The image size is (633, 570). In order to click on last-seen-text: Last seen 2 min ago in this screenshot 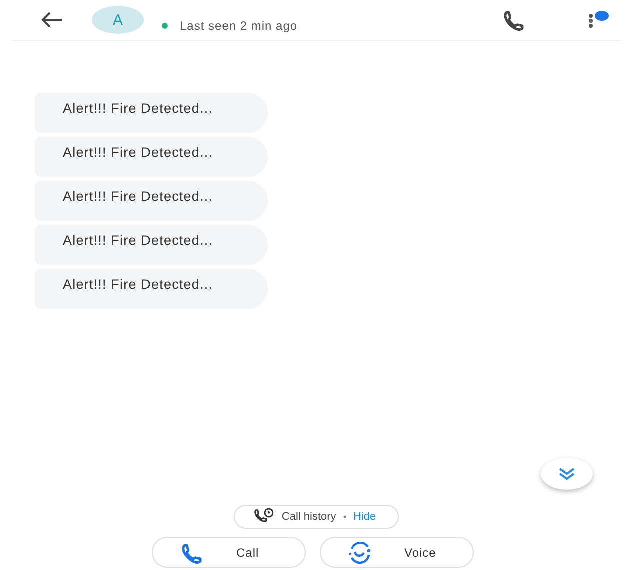, I will do `click(239, 26)`.